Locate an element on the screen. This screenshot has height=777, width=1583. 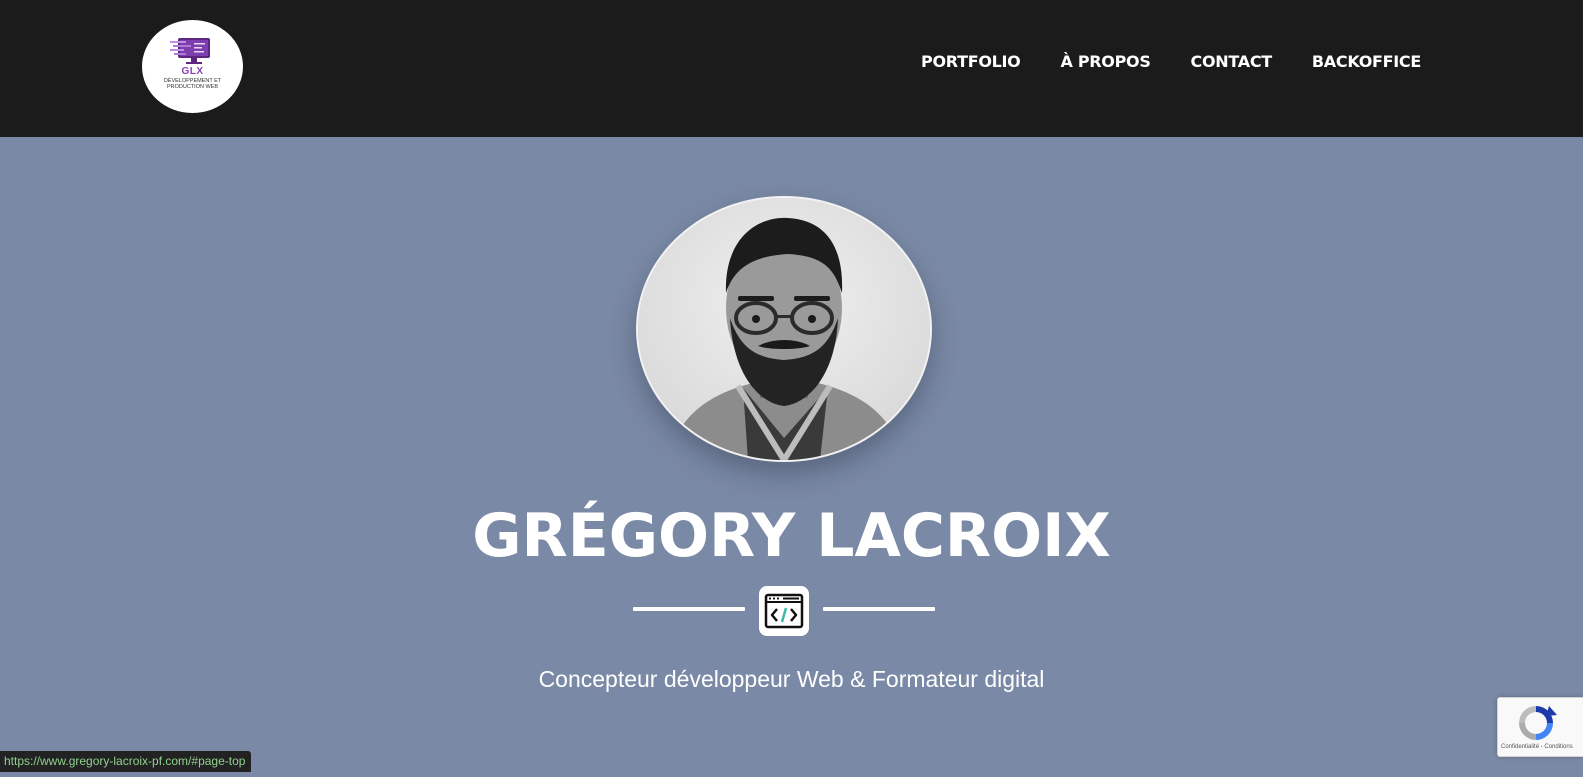
logo-subtitle: Développement et production web is located at coordinates (192, 84).